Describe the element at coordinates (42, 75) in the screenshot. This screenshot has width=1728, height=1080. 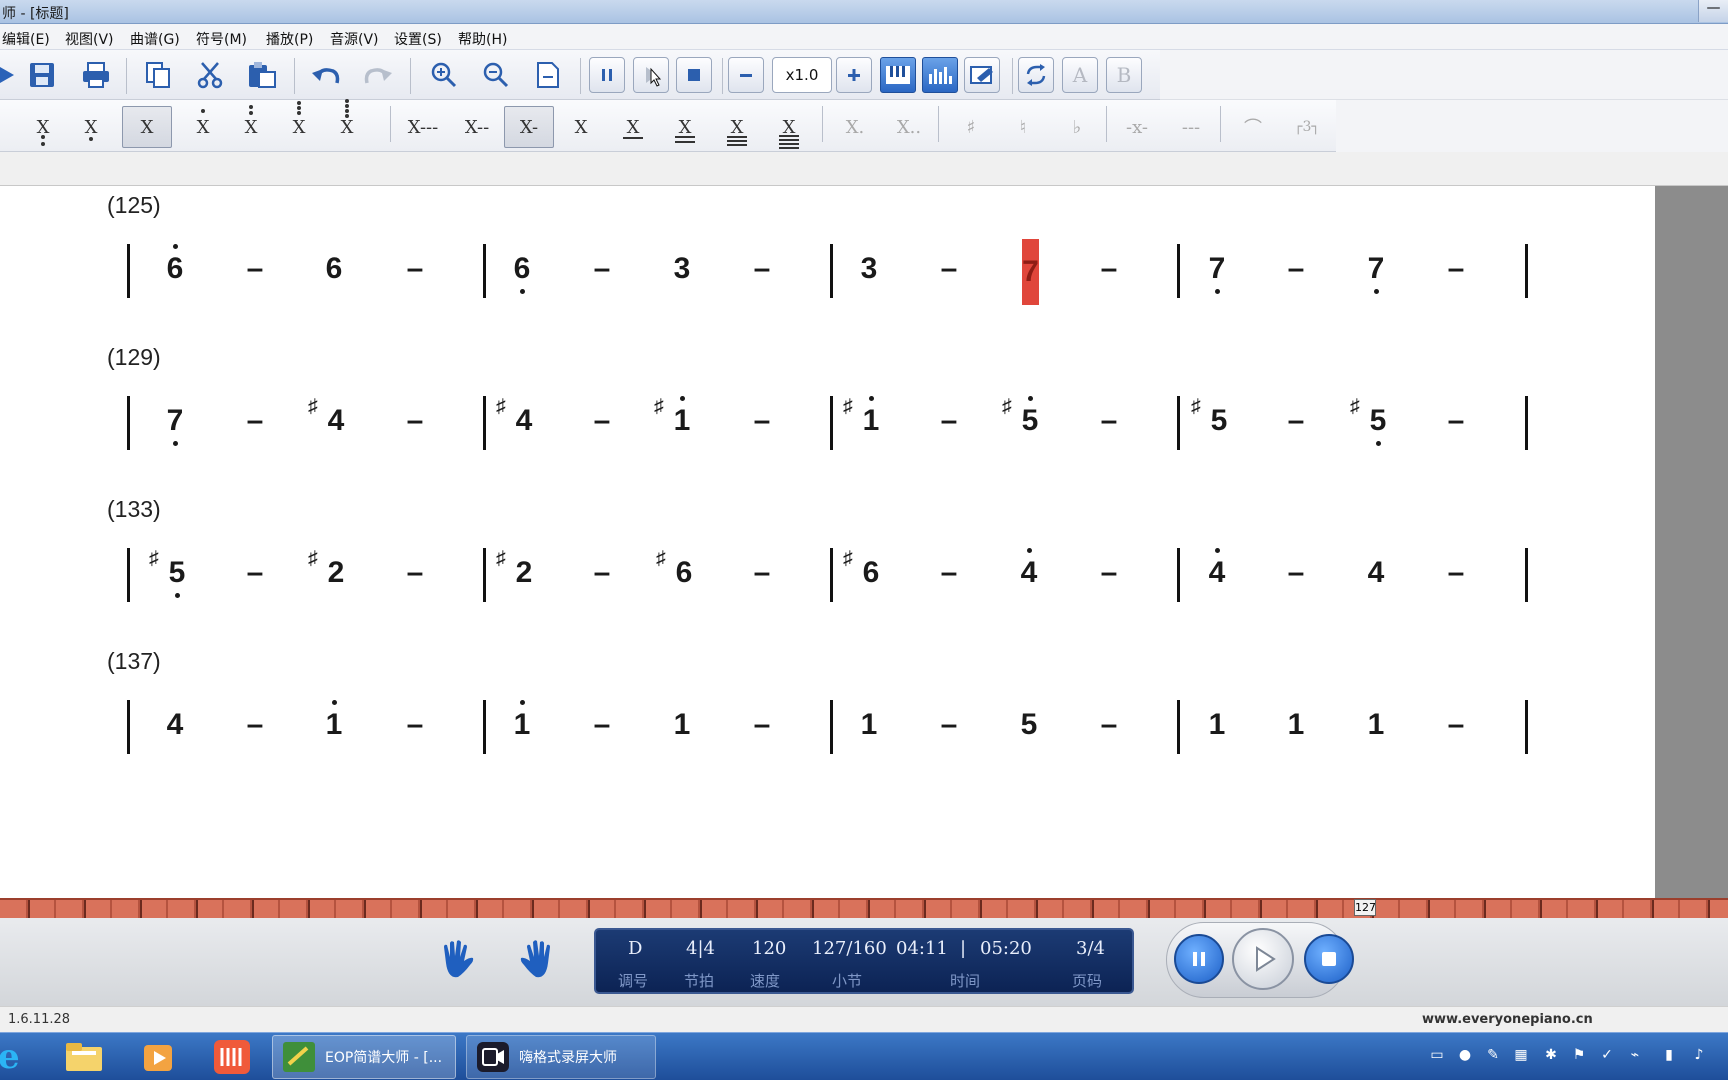
I see `save-icon` at that location.